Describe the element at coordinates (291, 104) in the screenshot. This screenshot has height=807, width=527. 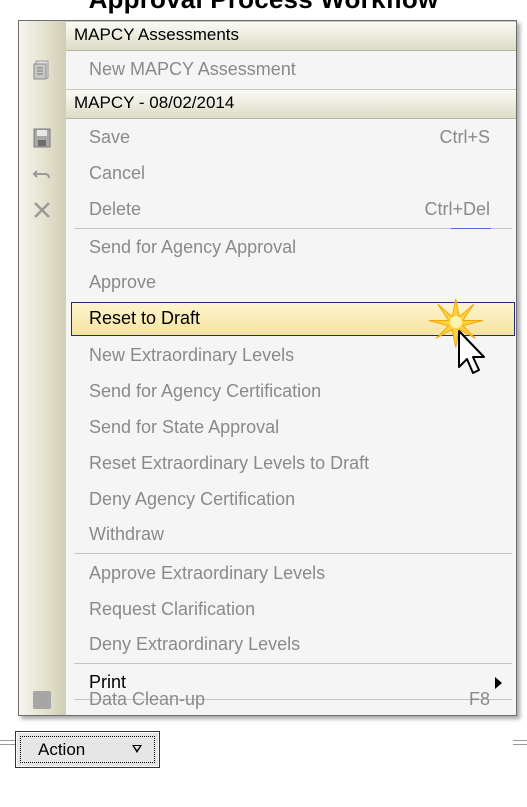
I see `section-header-mapcy-date: MAPCY - 08/02/2014` at that location.